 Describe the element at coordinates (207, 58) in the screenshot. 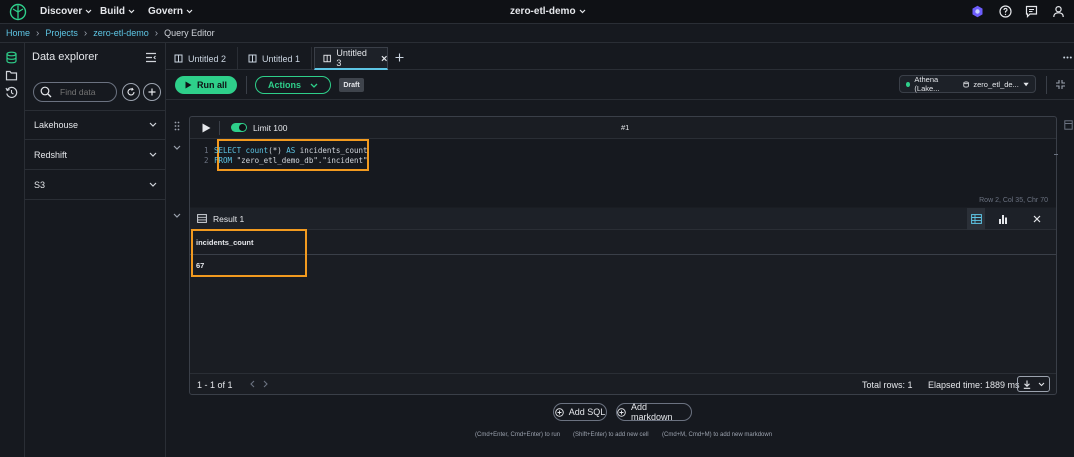

I see `tab-label: Untitled 2` at that location.